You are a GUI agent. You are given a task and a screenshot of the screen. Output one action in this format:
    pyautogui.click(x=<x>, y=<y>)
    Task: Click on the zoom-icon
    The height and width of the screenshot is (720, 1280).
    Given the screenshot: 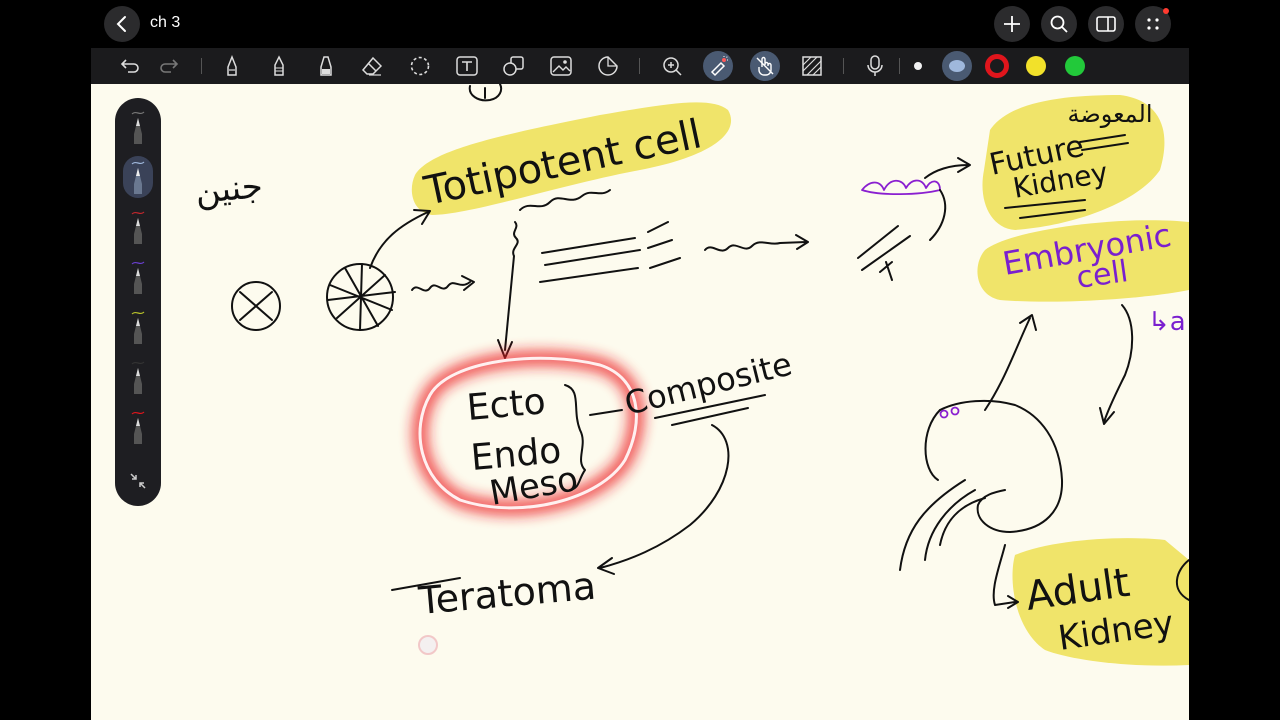 What is the action you would take?
    pyautogui.click(x=672, y=66)
    